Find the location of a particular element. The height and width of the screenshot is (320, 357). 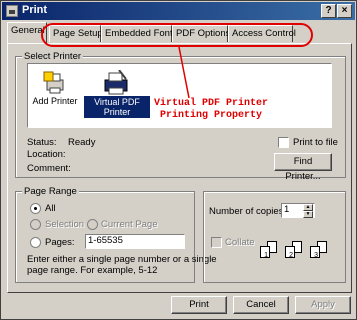

page-range-title: Page Range is located at coordinates (50, 191).